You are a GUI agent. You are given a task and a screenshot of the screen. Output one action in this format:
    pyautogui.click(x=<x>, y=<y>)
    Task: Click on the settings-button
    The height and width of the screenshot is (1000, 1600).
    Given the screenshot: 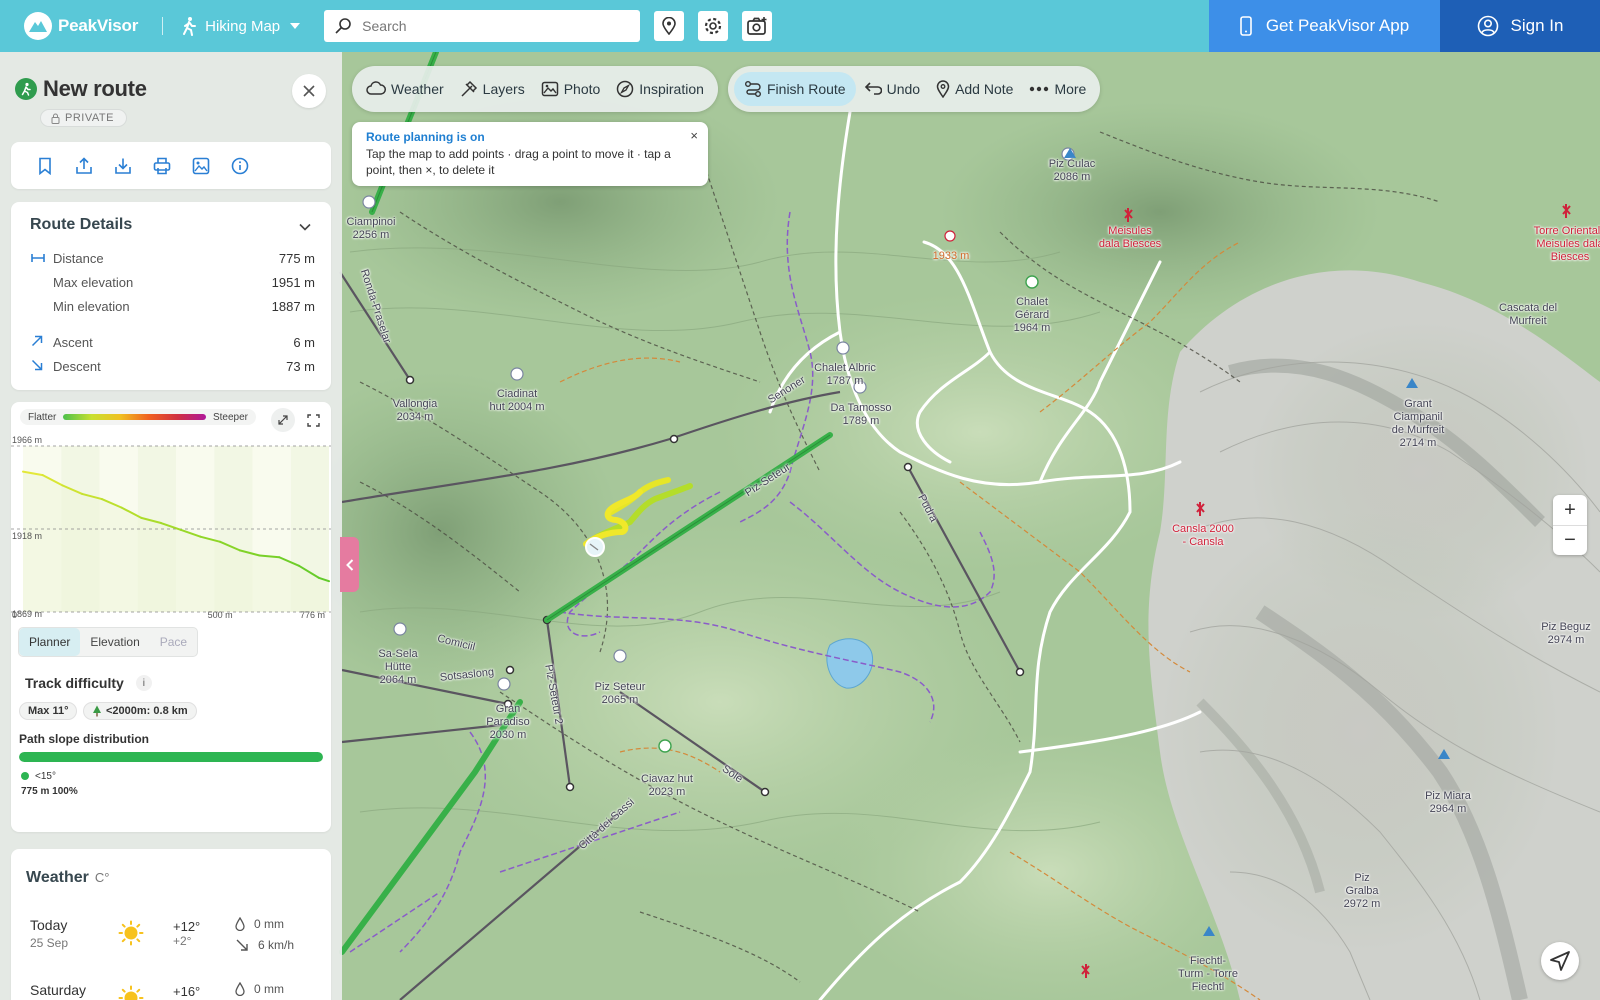 What is the action you would take?
    pyautogui.click(x=713, y=26)
    